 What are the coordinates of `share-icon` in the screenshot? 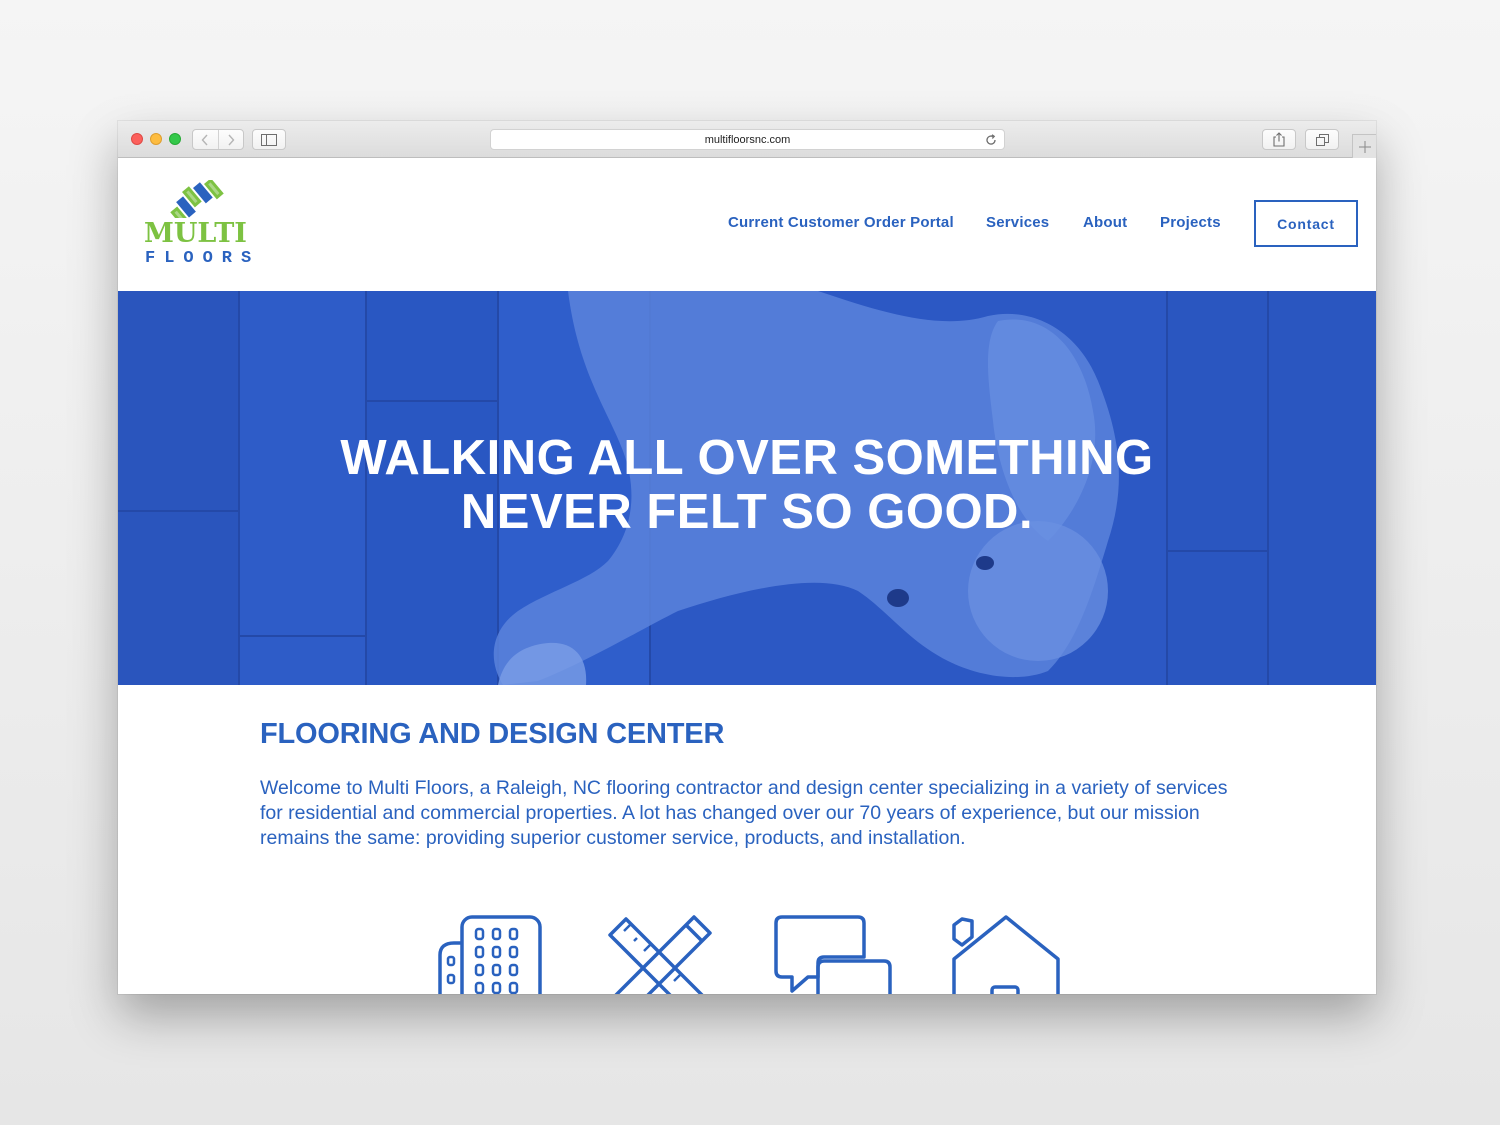 It's located at (1279, 139).